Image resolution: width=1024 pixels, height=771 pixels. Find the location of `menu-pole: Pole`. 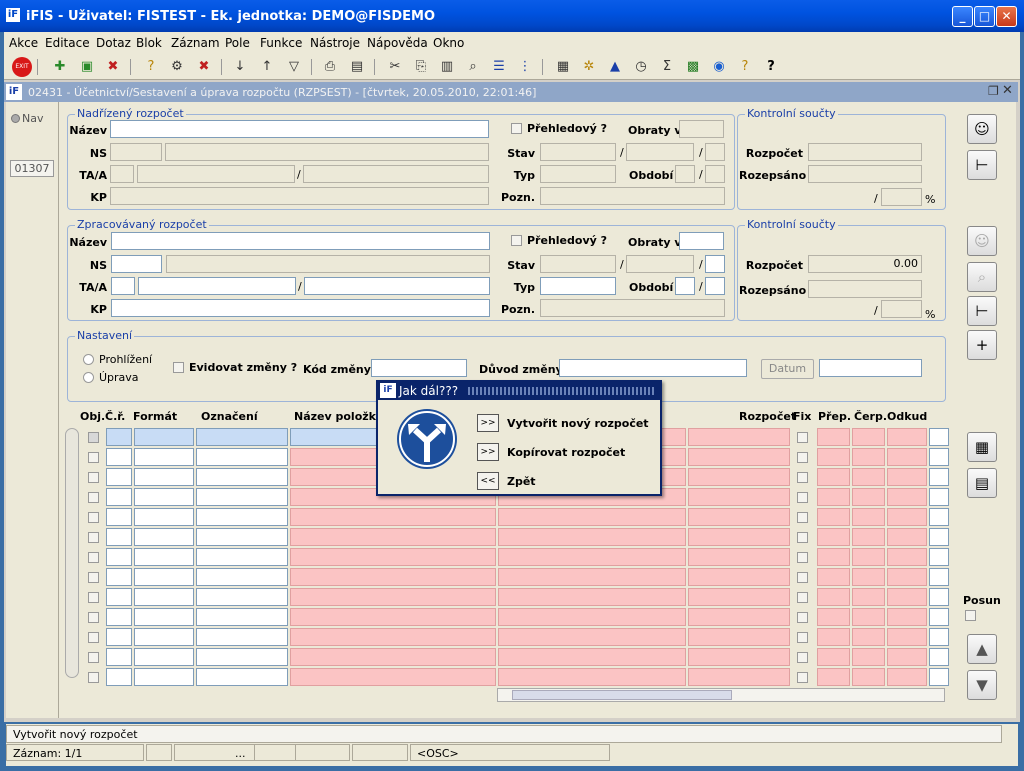

menu-pole: Pole is located at coordinates (237, 43).